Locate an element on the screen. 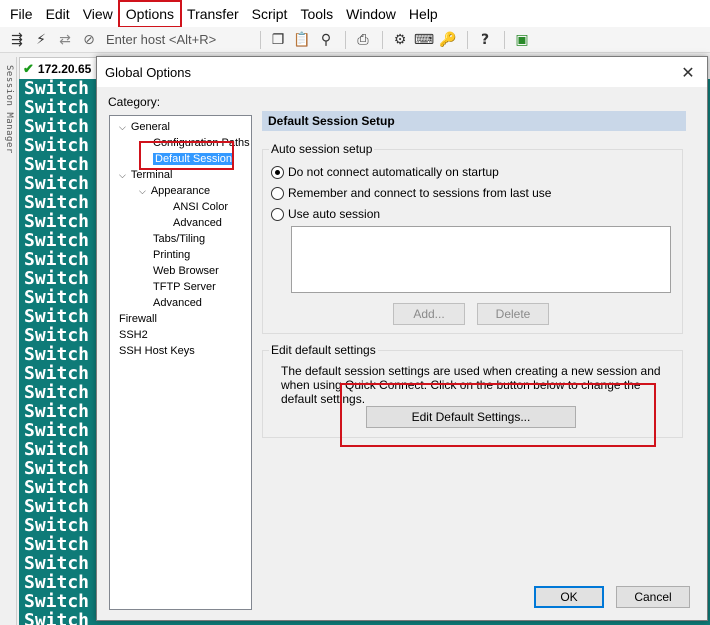 This screenshot has width=710, height=625. tree-item-label: Web Browser is located at coordinates (186, 271).